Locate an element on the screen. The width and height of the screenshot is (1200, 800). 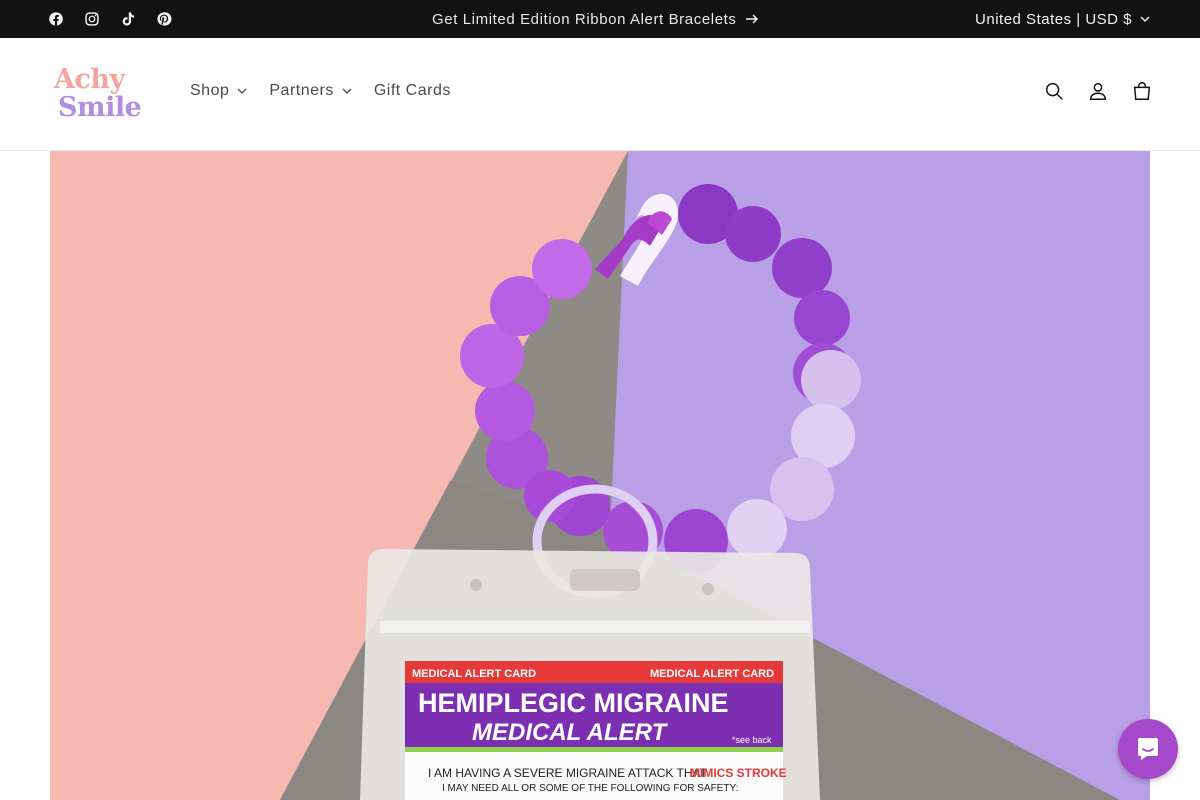
chat-icon is located at coordinates (1148, 749).